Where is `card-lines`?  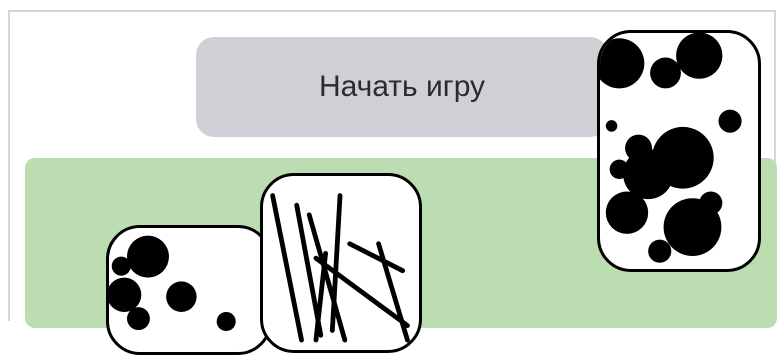
card-lines is located at coordinates (341, 263).